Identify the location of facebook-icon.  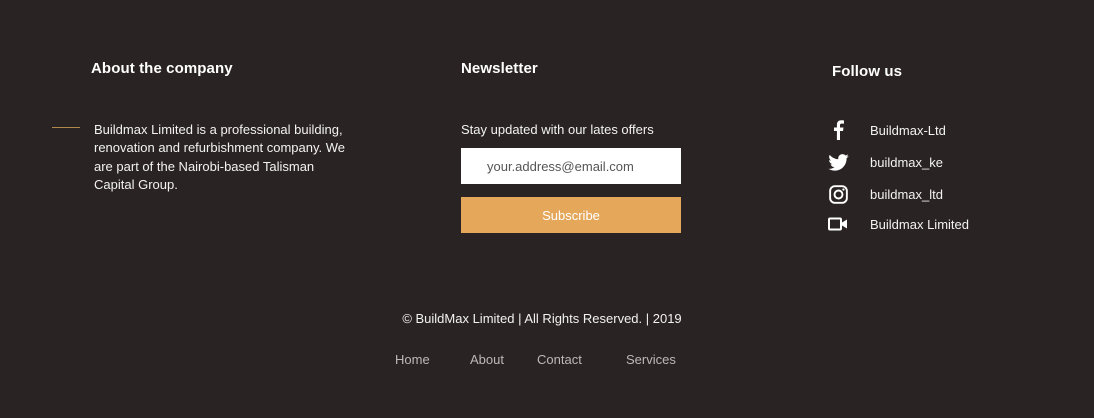
(838, 130).